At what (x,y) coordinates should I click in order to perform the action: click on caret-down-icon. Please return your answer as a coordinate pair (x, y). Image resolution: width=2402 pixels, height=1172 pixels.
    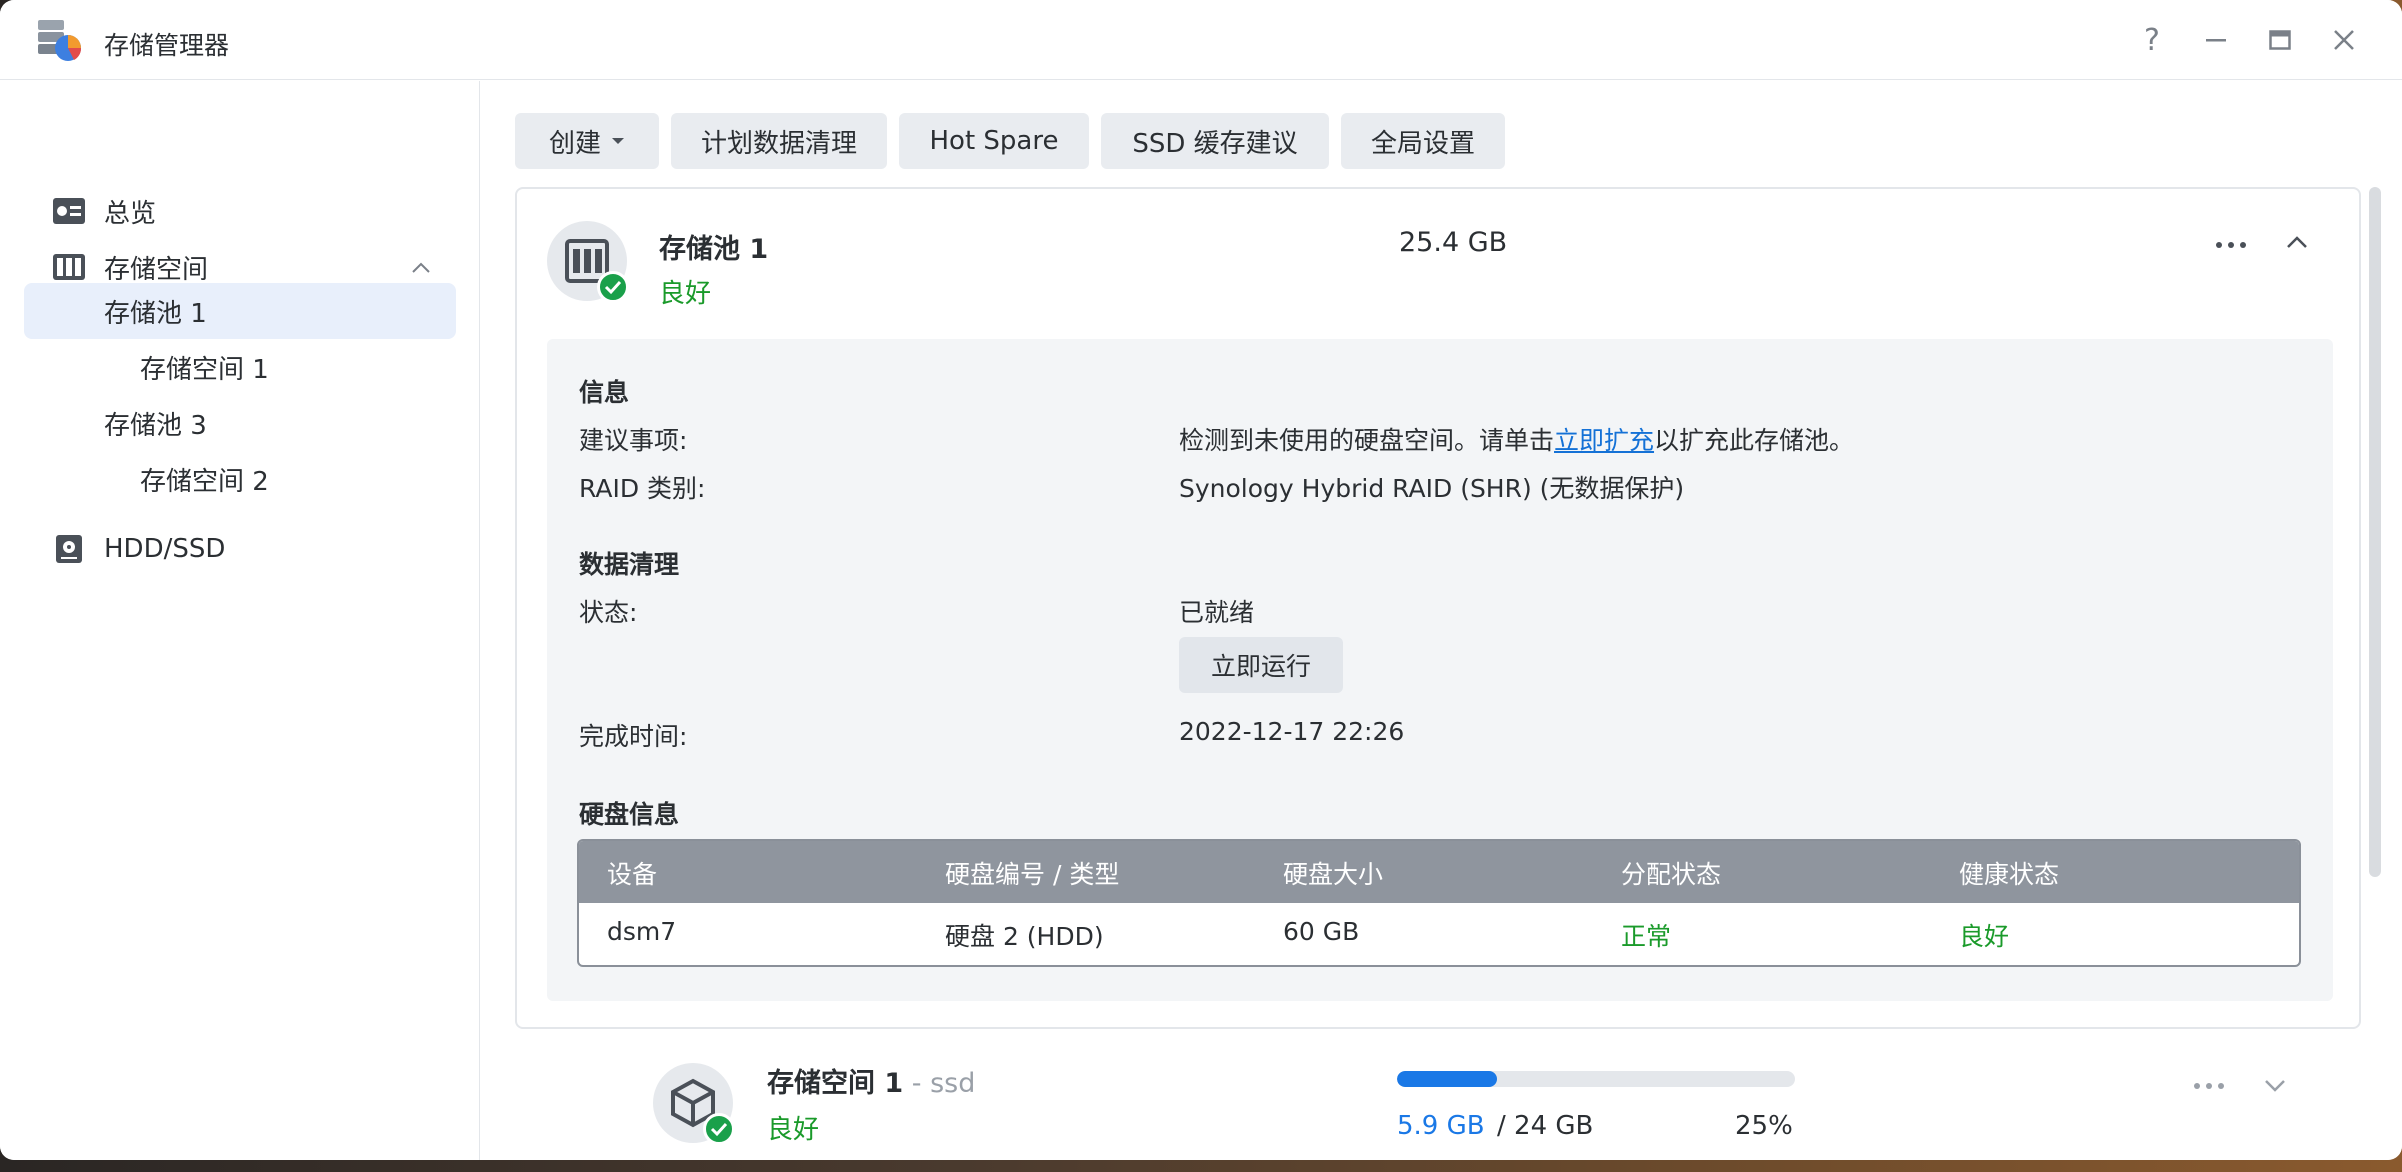
    Looking at the image, I should click on (618, 141).